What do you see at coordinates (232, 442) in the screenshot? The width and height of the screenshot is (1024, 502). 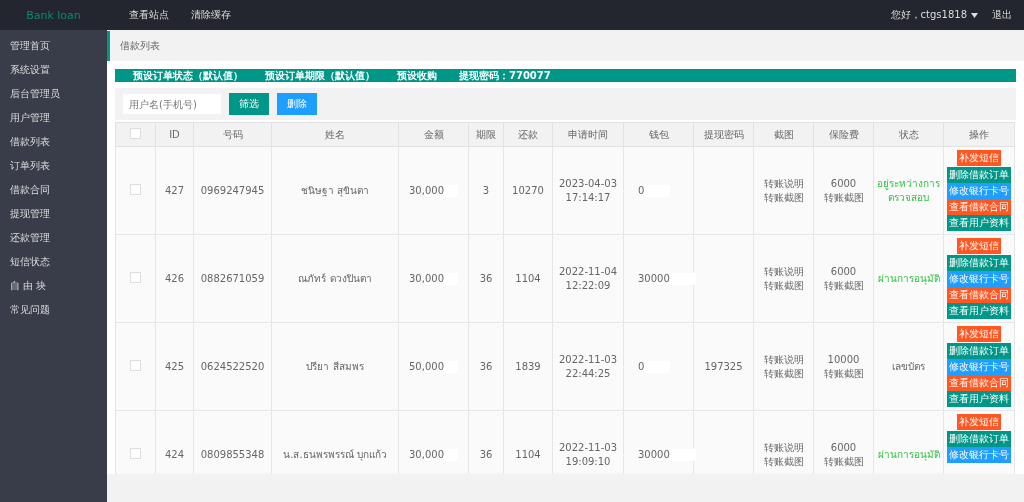 I see `table-cell: 0809855348` at bounding box center [232, 442].